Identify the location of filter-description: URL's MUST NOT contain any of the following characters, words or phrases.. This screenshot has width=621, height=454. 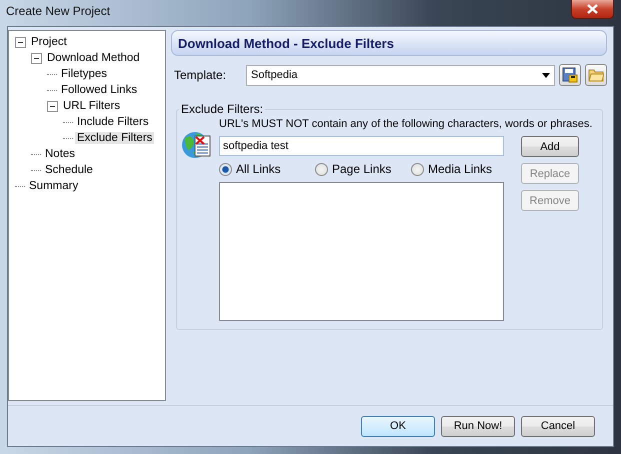
(405, 124).